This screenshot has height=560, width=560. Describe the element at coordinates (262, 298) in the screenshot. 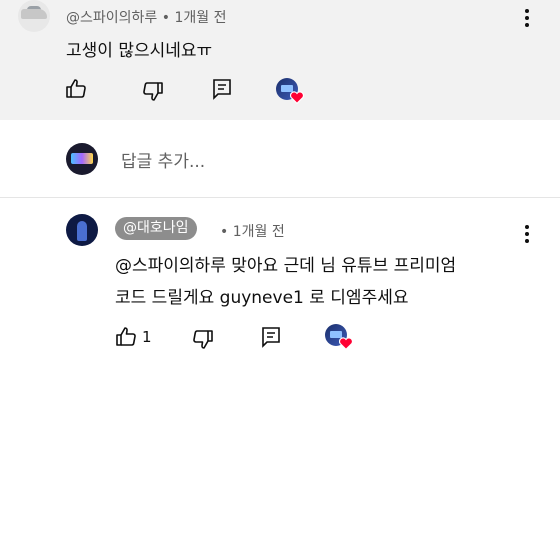

I see `reply-text-line-2: 코드 드릴게요 guyneve1 로 디엠주세요` at that location.